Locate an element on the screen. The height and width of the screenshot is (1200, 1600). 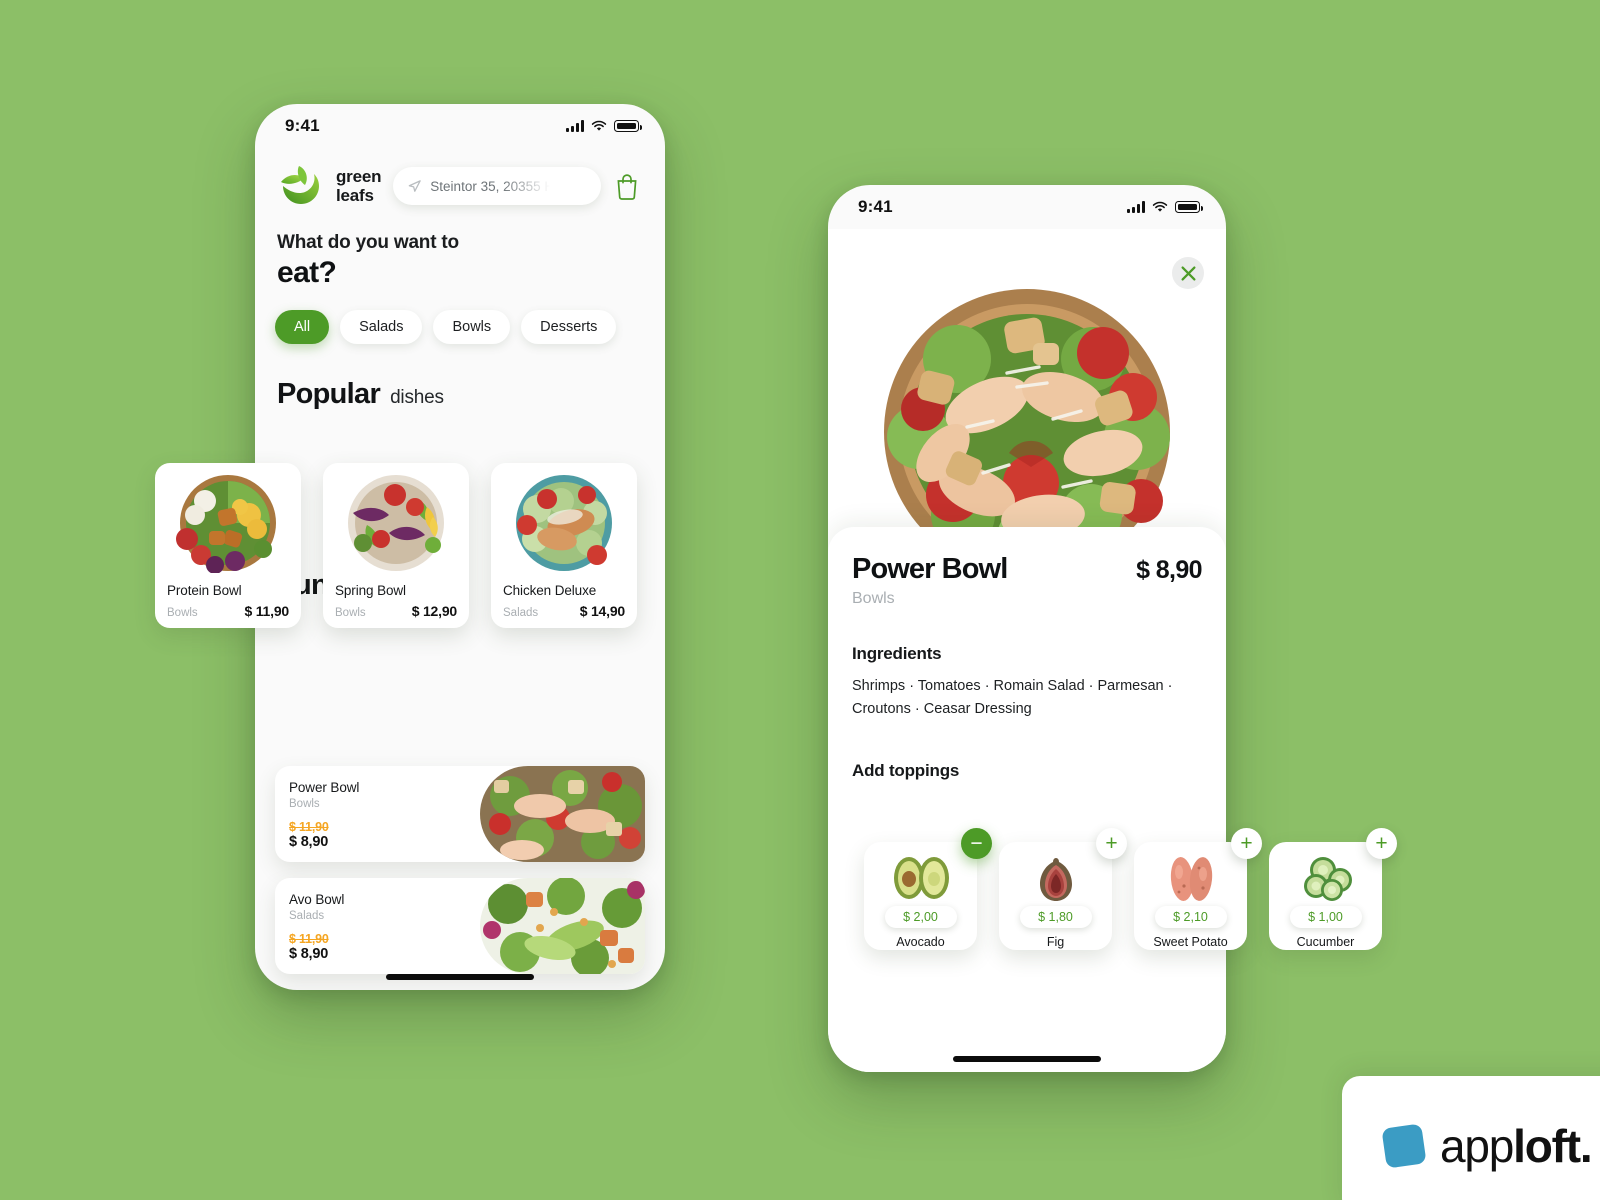
apploft-text-bold: loft is located at coordinates (1547, 1146).